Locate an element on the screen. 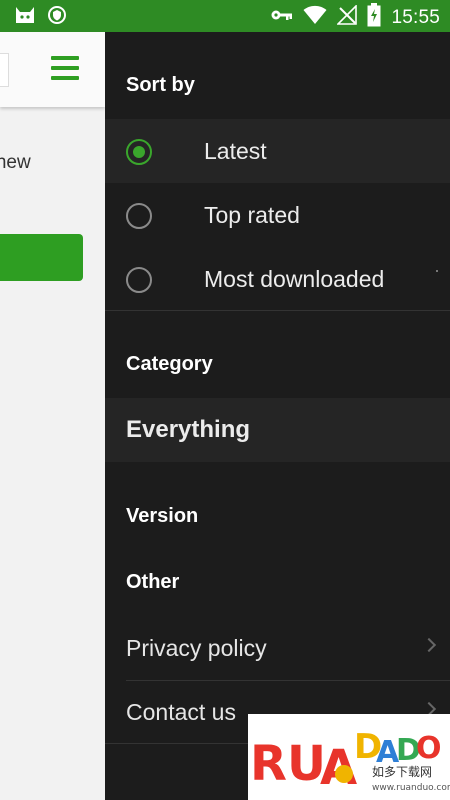  contact-us-label: Contact us is located at coordinates (181, 712).